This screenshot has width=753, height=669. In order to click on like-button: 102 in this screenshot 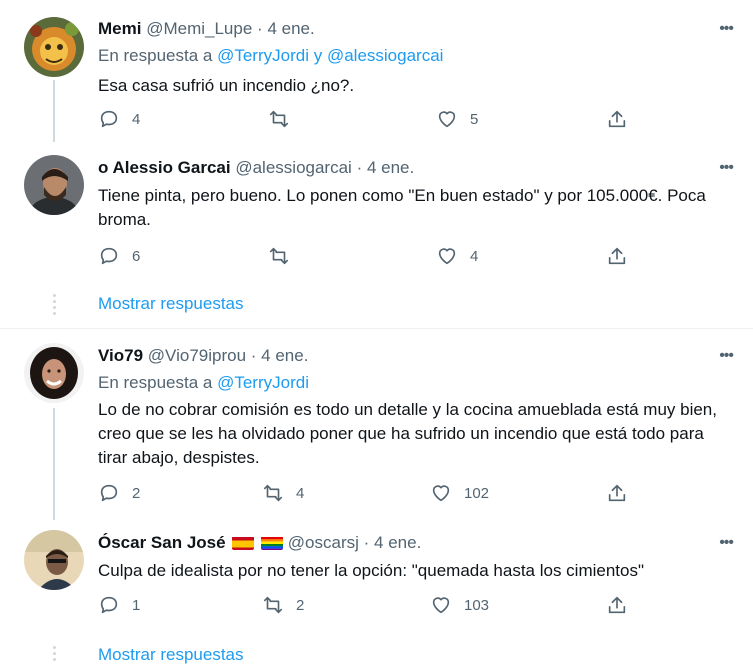, I will do `click(459, 493)`.